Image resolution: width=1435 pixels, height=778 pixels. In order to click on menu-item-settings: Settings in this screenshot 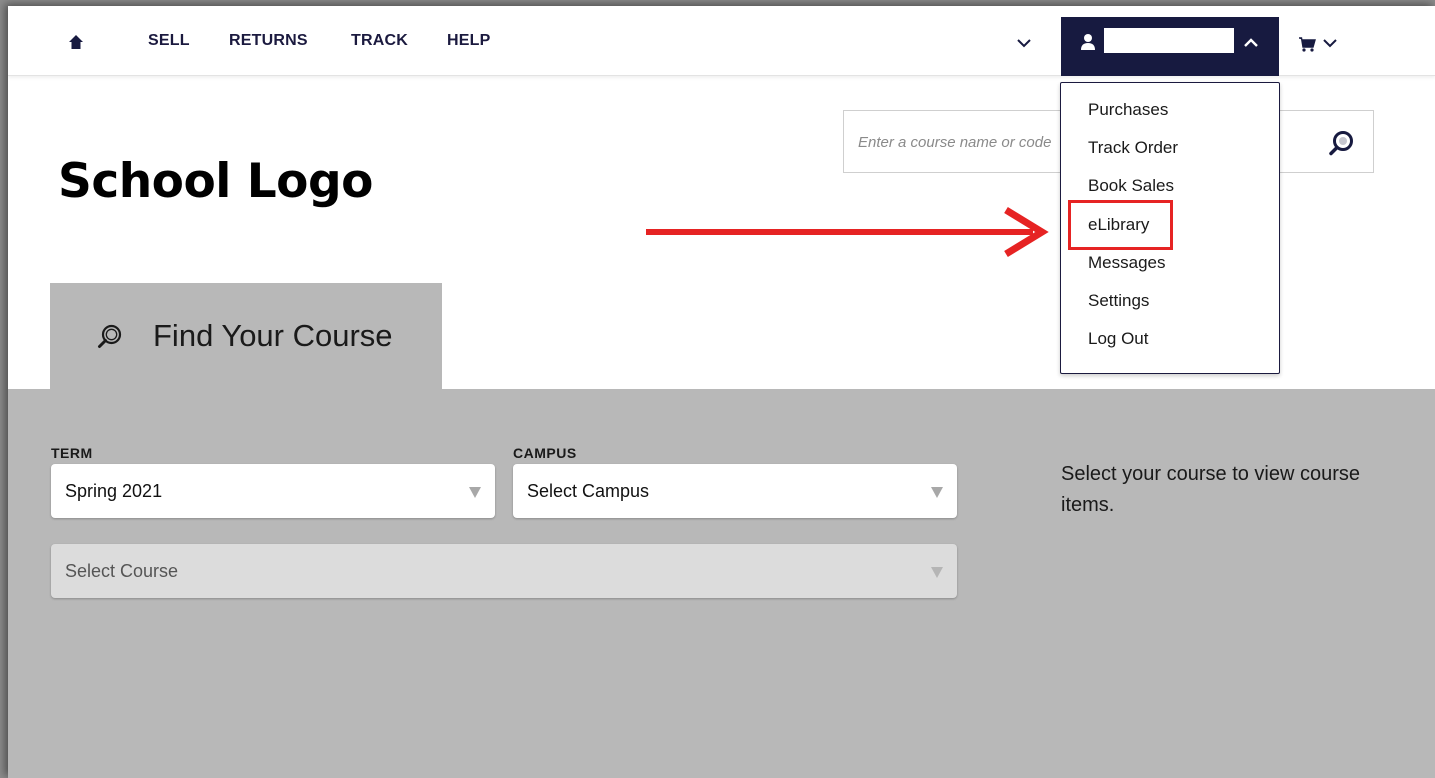, I will do `click(1118, 301)`.